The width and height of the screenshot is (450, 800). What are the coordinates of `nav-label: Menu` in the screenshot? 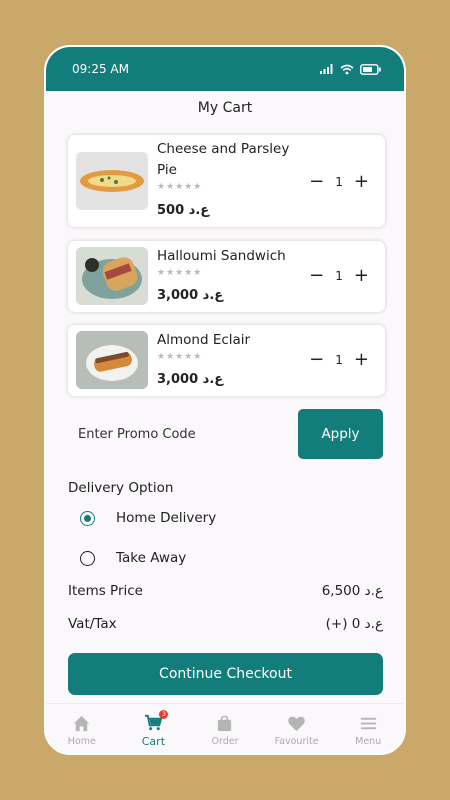 It's located at (368, 741).